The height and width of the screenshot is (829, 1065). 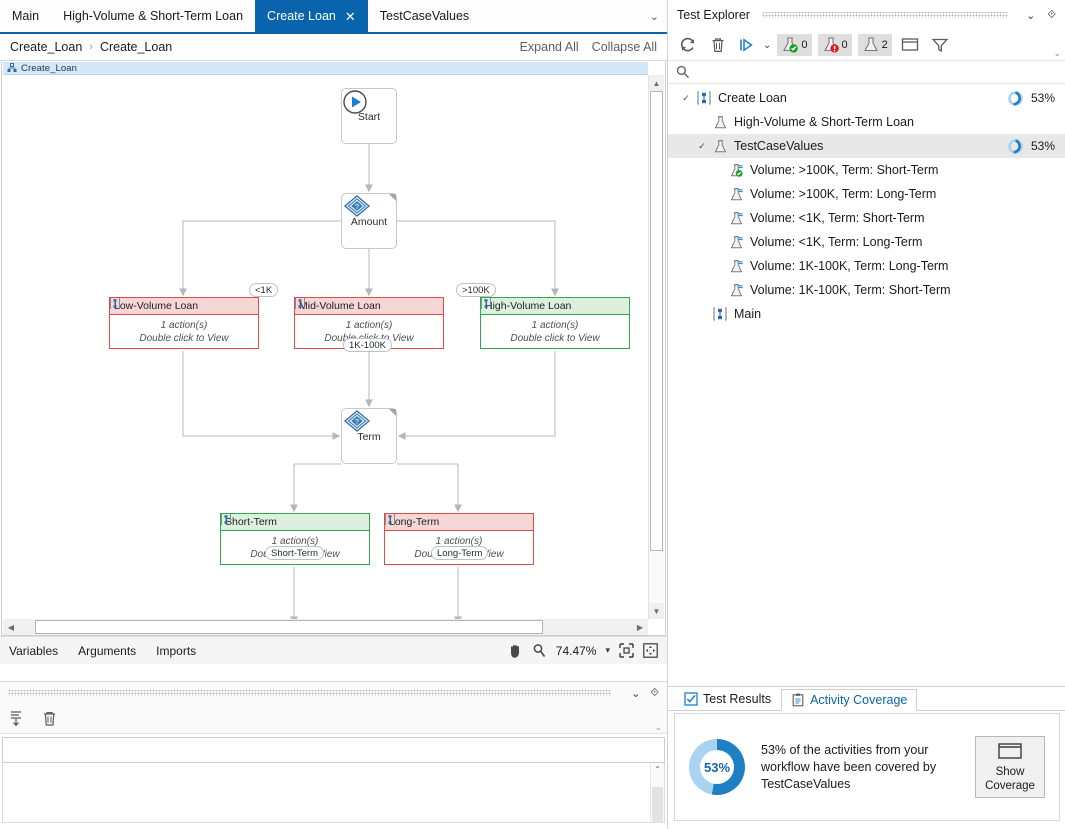 What do you see at coordinates (650, 650) in the screenshot?
I see `overview-icon` at bounding box center [650, 650].